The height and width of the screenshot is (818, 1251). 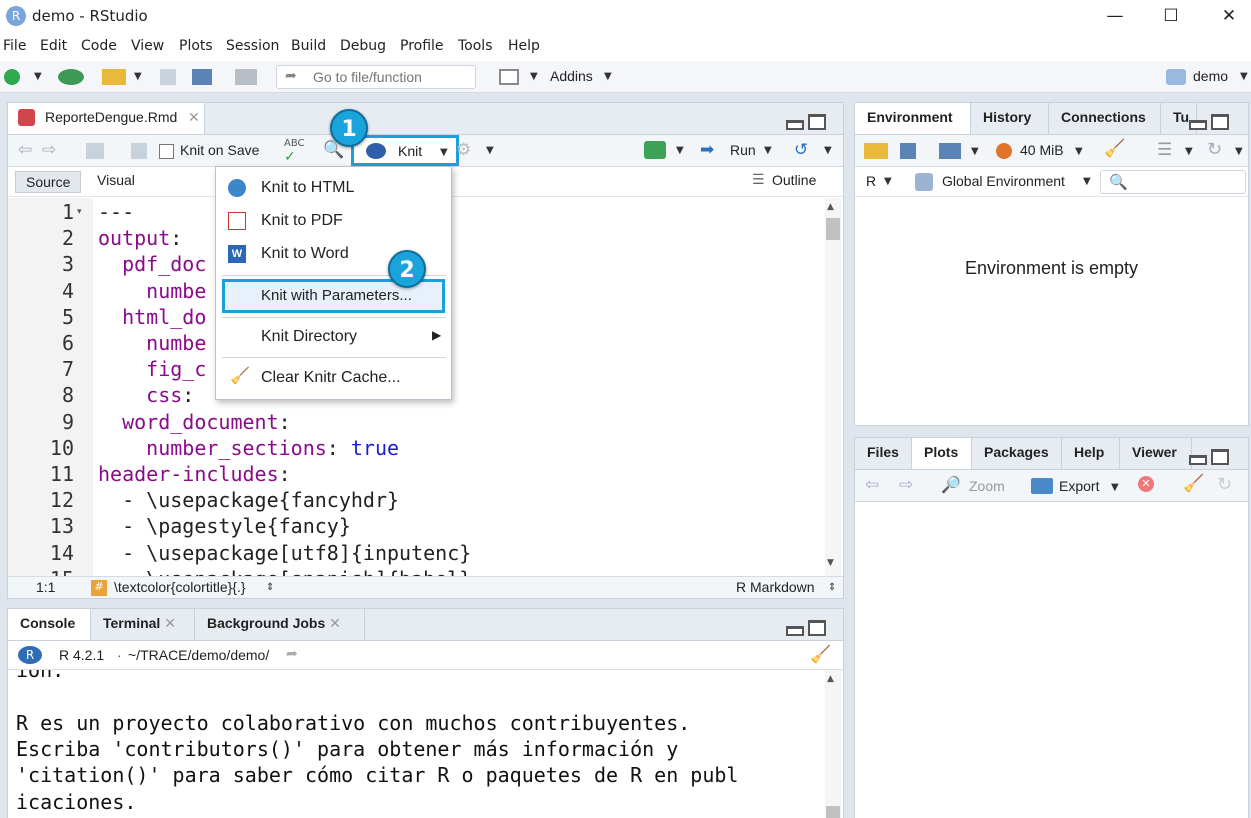 What do you see at coordinates (292, 654) in the screenshot?
I see `goto-dir-icon: ➦` at bounding box center [292, 654].